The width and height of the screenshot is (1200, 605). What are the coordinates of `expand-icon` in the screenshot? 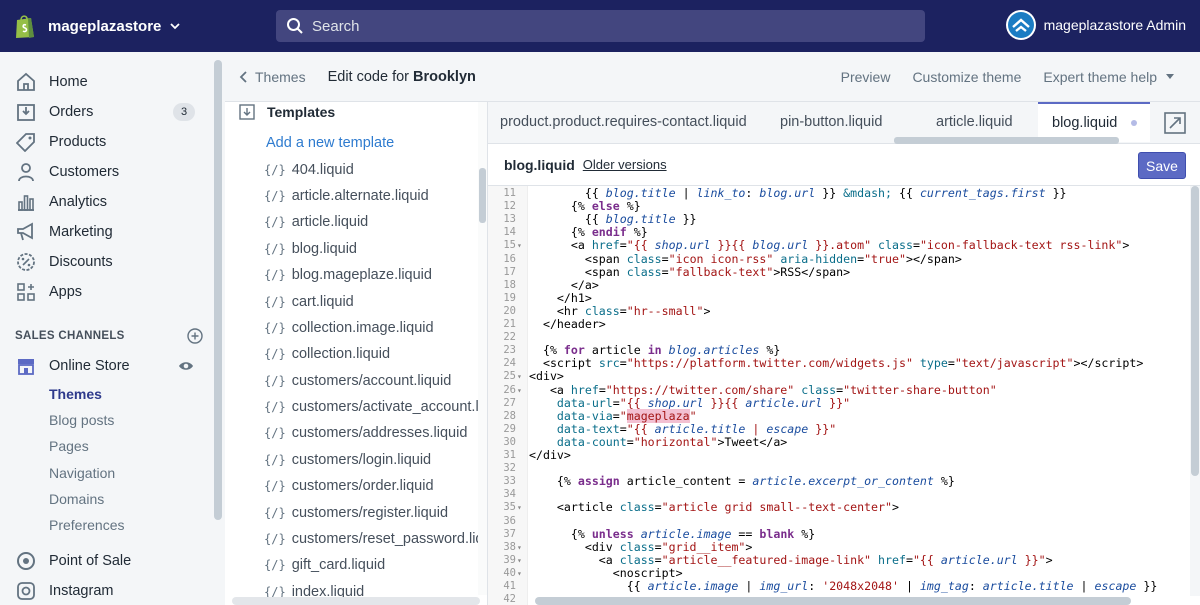 It's located at (1175, 123).